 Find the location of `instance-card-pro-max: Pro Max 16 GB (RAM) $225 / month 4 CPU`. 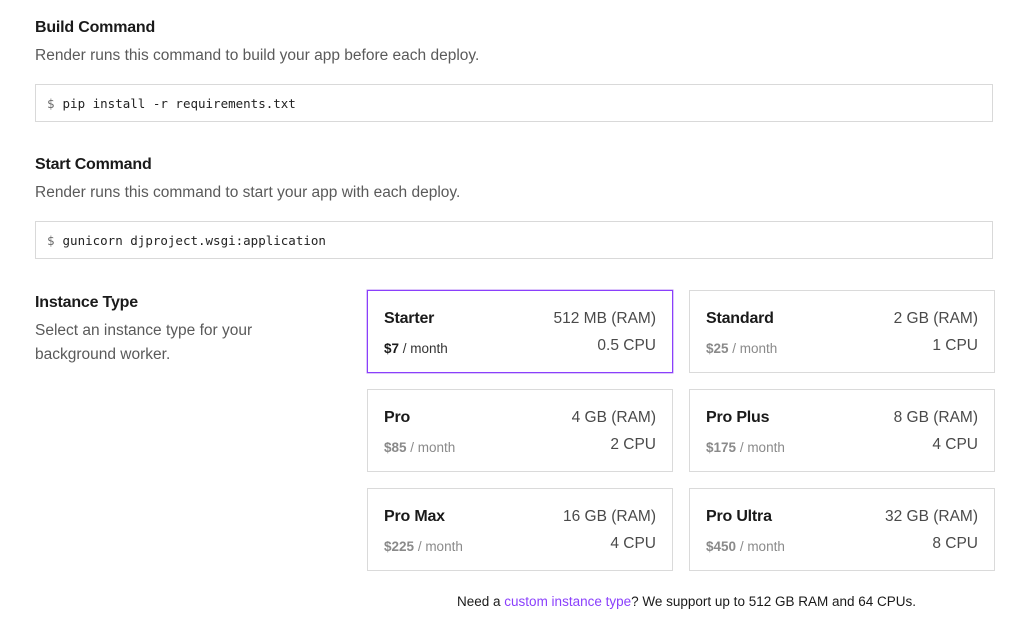

instance-card-pro-max: Pro Max 16 GB (RAM) $225 / month 4 CPU is located at coordinates (520, 529).